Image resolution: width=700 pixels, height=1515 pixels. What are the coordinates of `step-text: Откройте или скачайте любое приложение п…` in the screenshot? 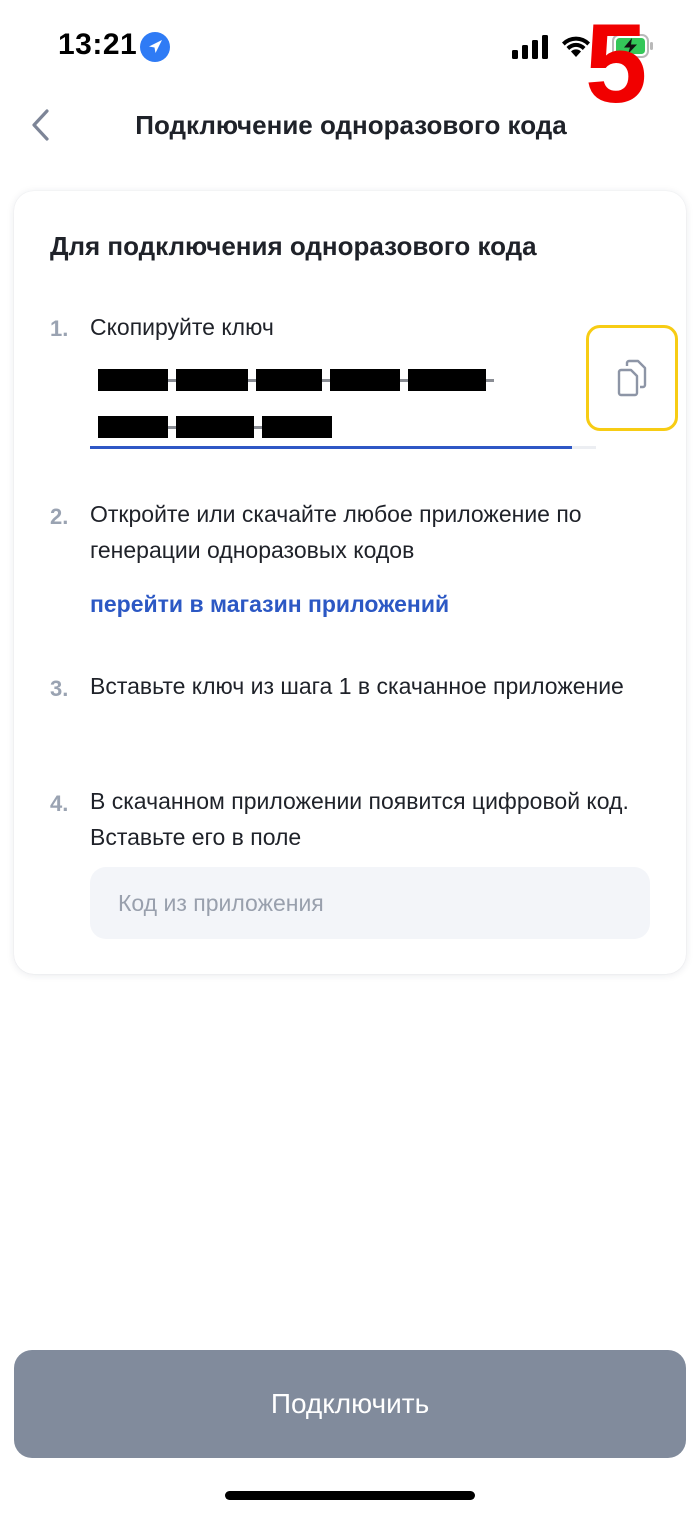 It's located at (336, 532).